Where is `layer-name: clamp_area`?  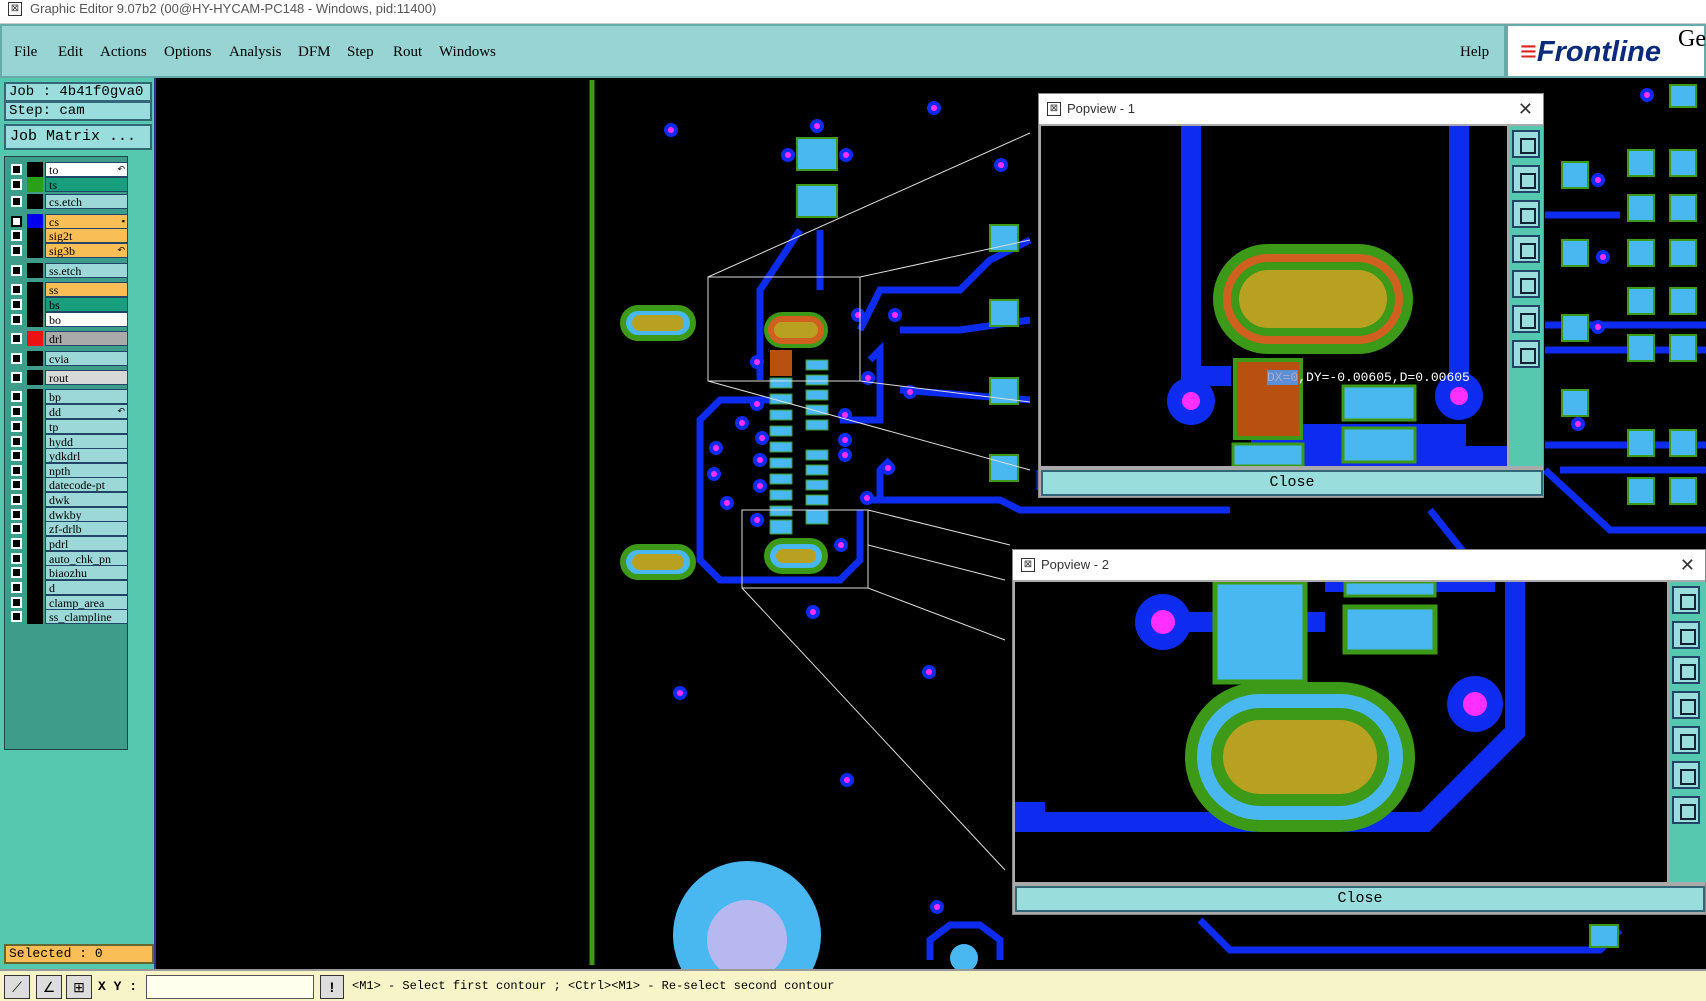 layer-name: clamp_area is located at coordinates (86, 602).